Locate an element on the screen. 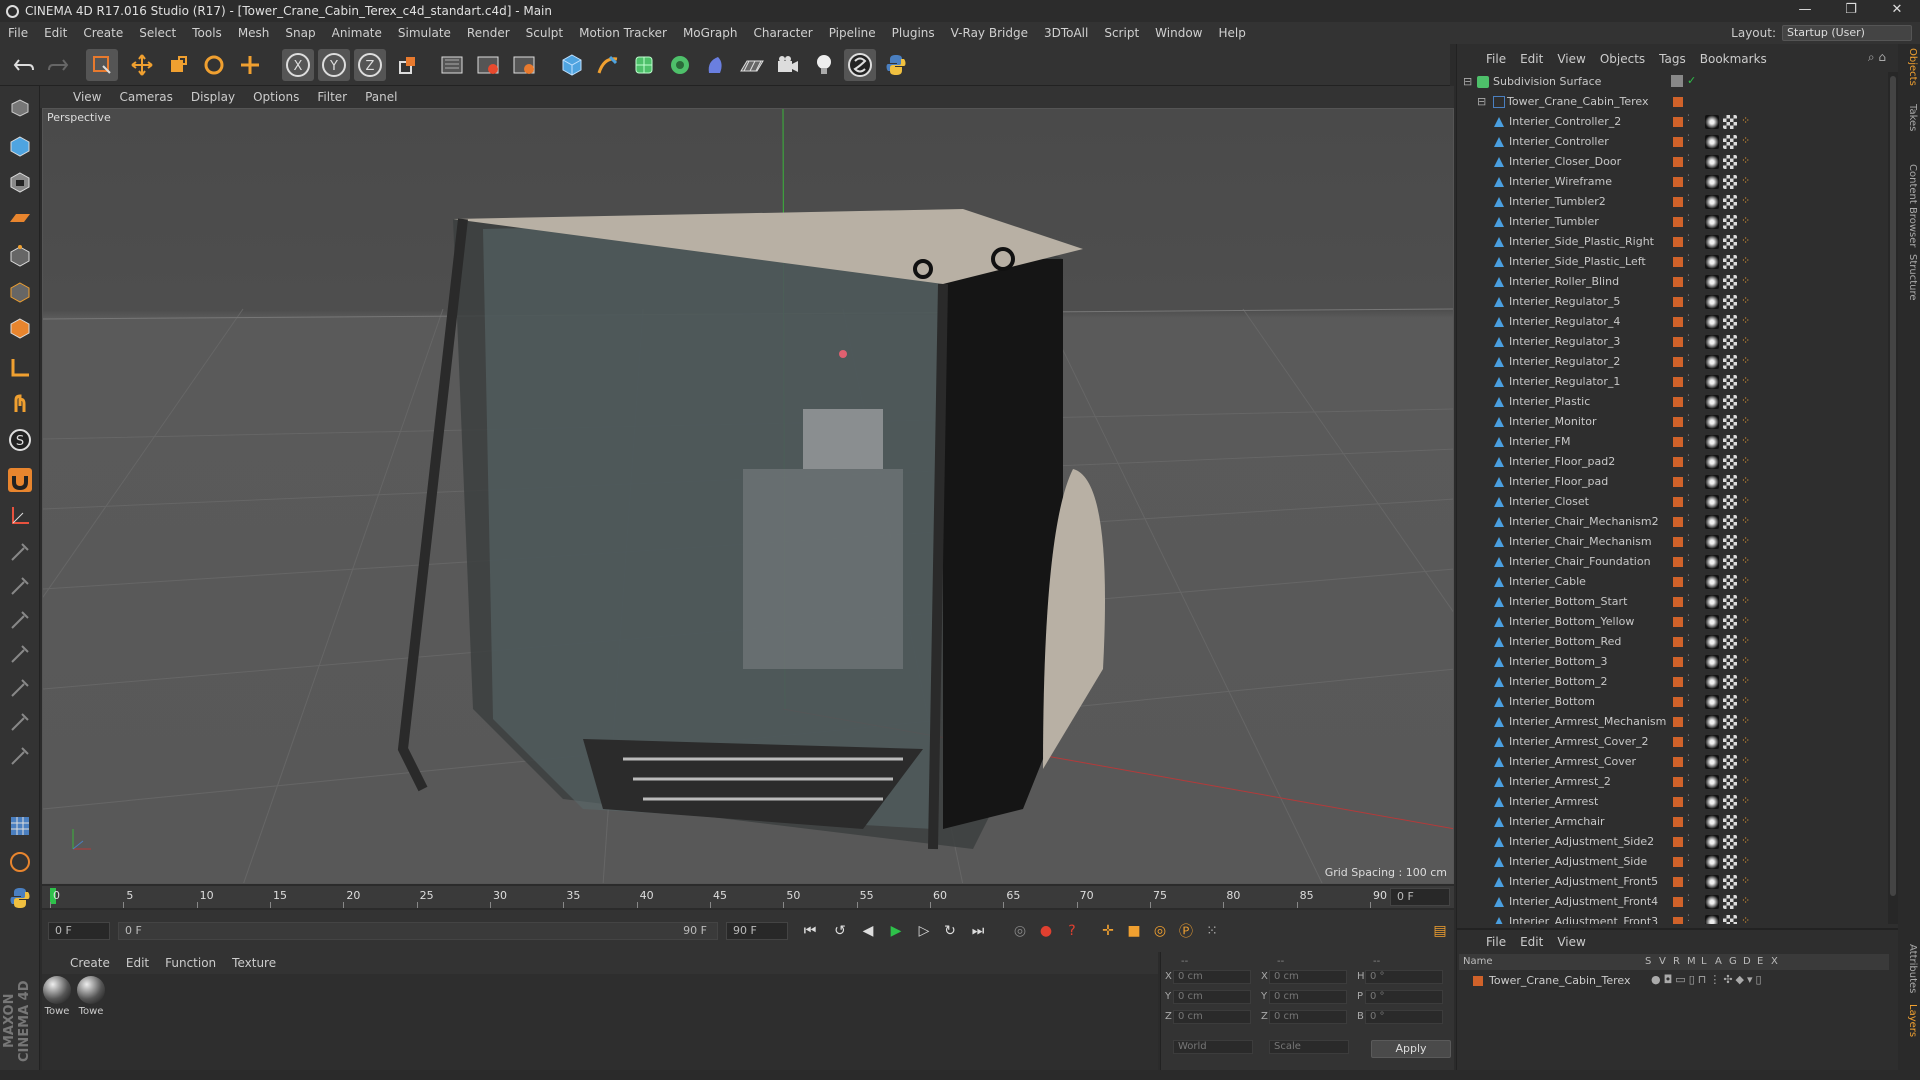 The height and width of the screenshot is (1080, 1920). transform-mode-dropdown: Scale is located at coordinates (1309, 1047).